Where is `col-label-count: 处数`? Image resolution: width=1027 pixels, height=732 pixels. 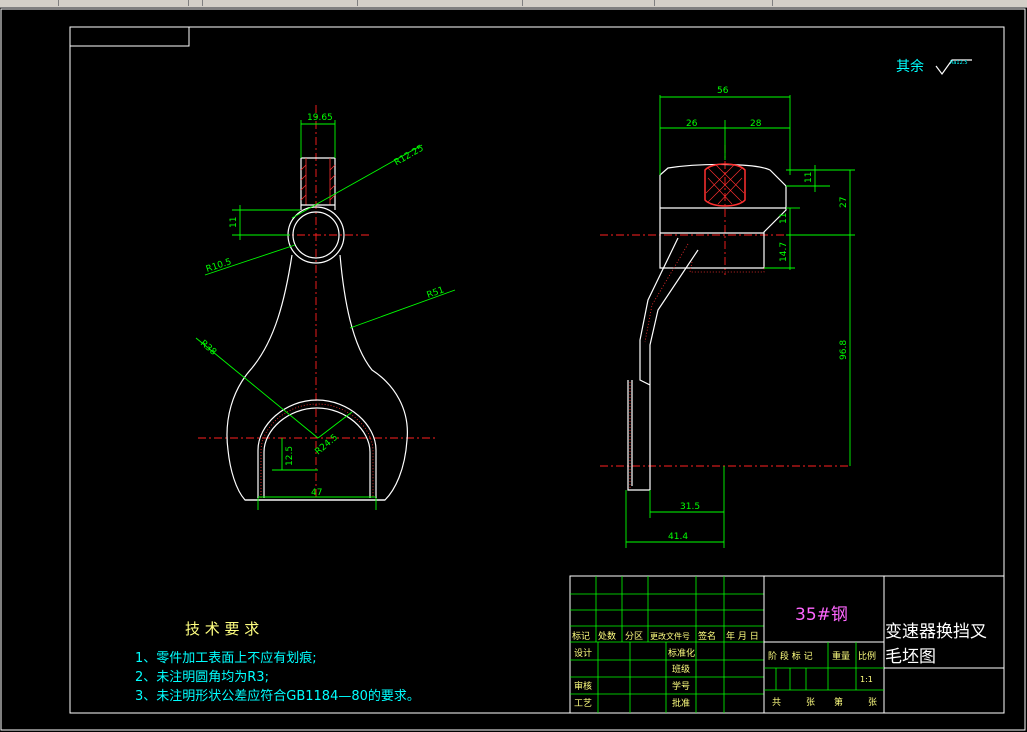
col-label-count: 处数 is located at coordinates (607, 636).